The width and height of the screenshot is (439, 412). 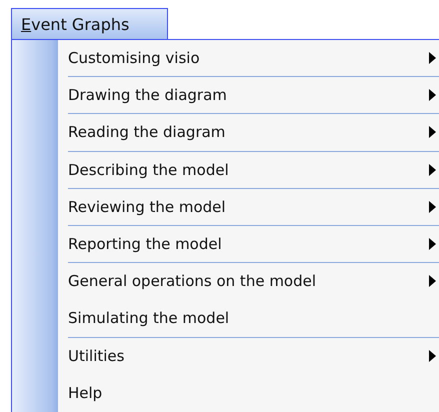 I want to click on menu-item: Reviewing the model, so click(x=253, y=207).